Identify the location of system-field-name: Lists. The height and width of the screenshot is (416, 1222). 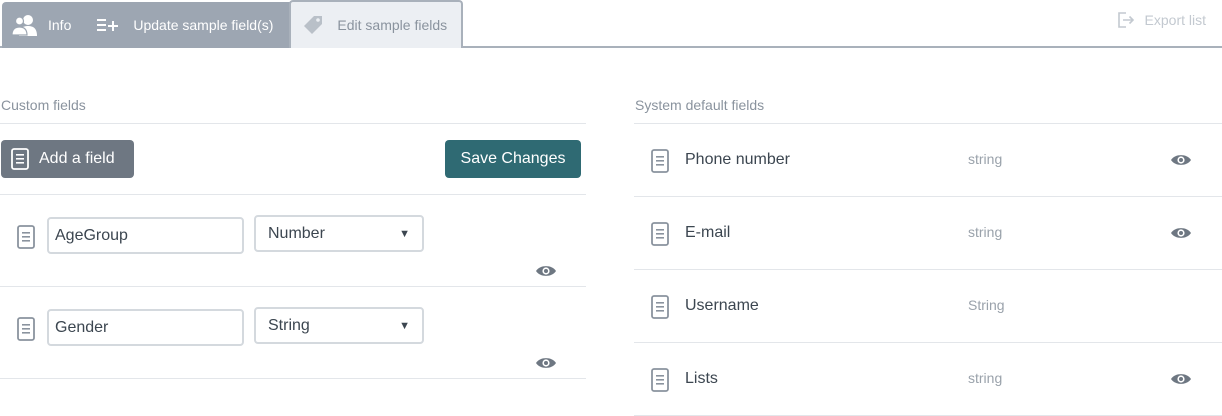
(701, 378).